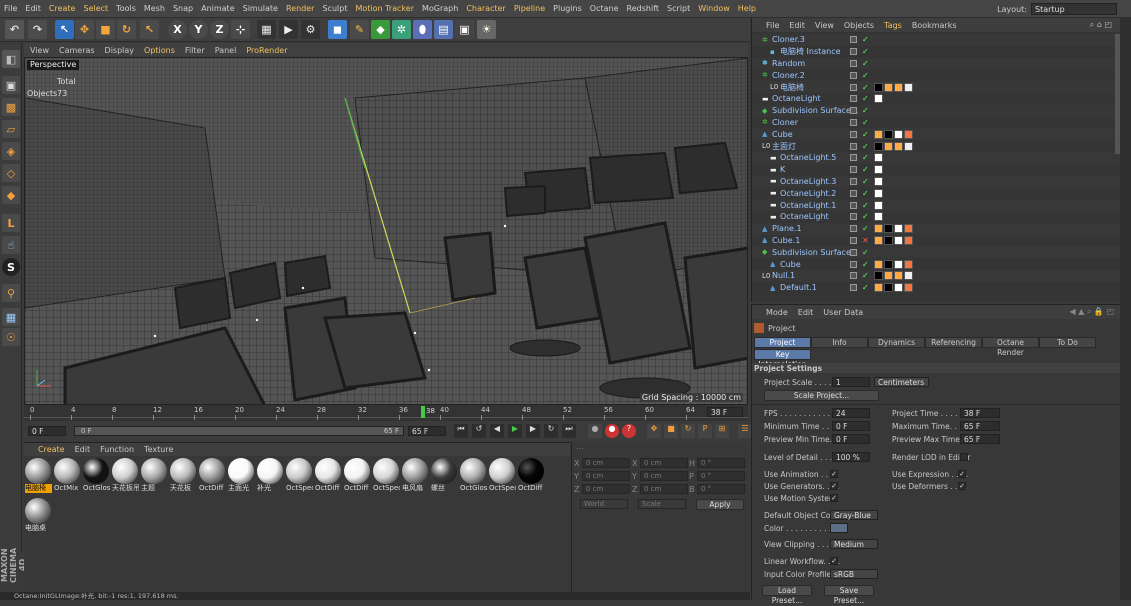 The height and width of the screenshot is (606, 1131). I want to click on object-name: 电脑椅, so click(792, 87).